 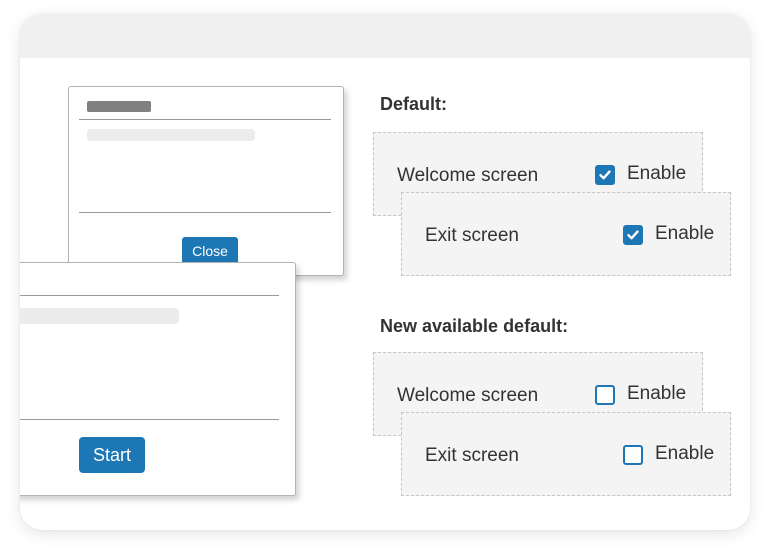 What do you see at coordinates (206, 181) in the screenshot?
I see `mock-dialog-close: Close` at bounding box center [206, 181].